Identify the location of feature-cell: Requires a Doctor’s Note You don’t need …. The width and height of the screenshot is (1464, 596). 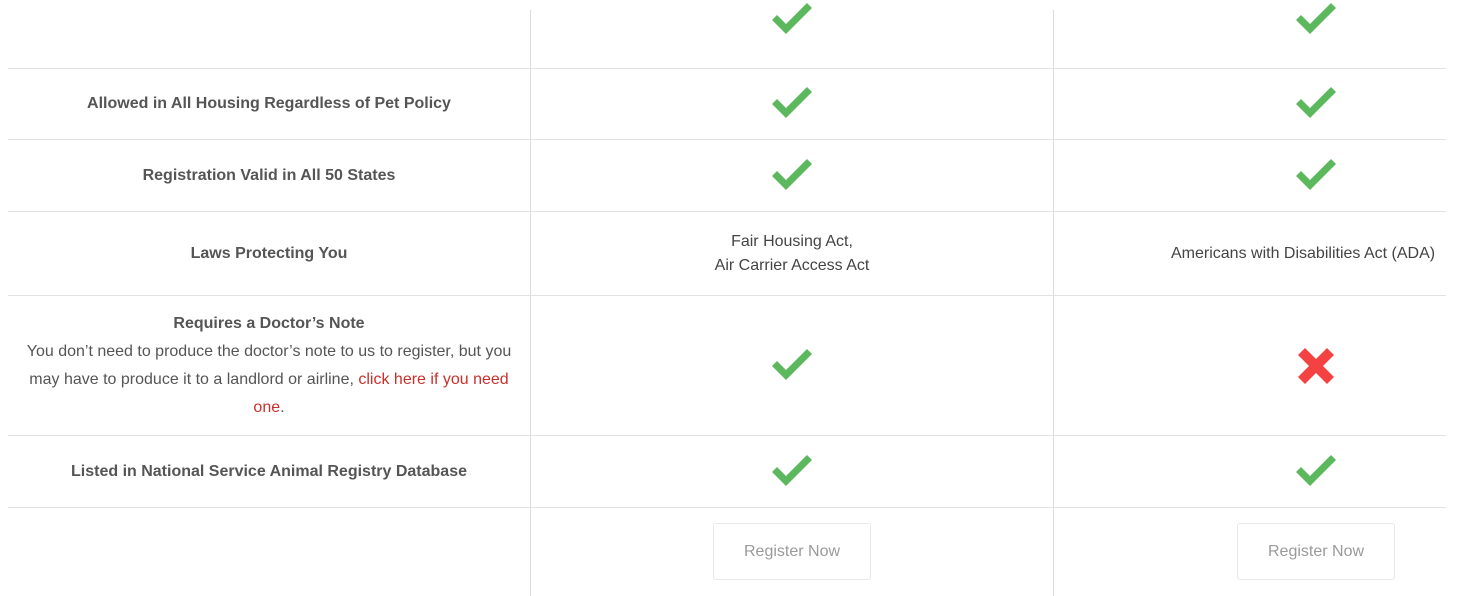
(269, 365).